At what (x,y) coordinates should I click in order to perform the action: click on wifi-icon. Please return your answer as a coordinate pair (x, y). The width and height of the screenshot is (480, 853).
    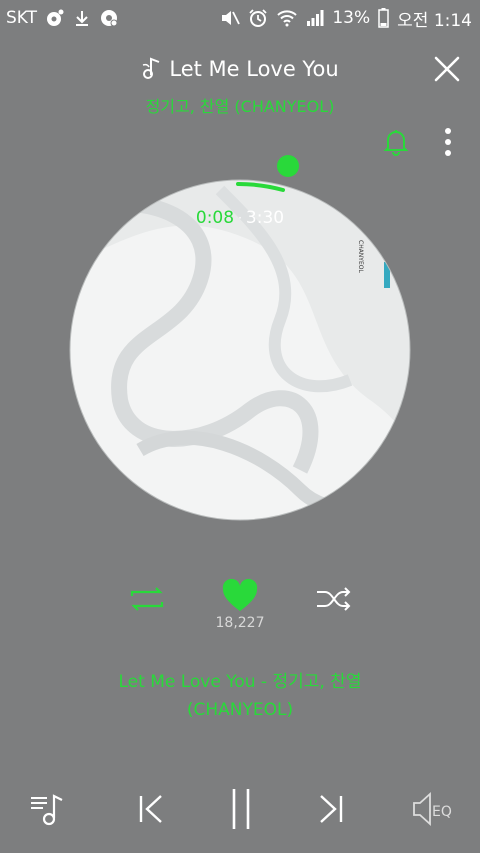
    Looking at the image, I should click on (287, 18).